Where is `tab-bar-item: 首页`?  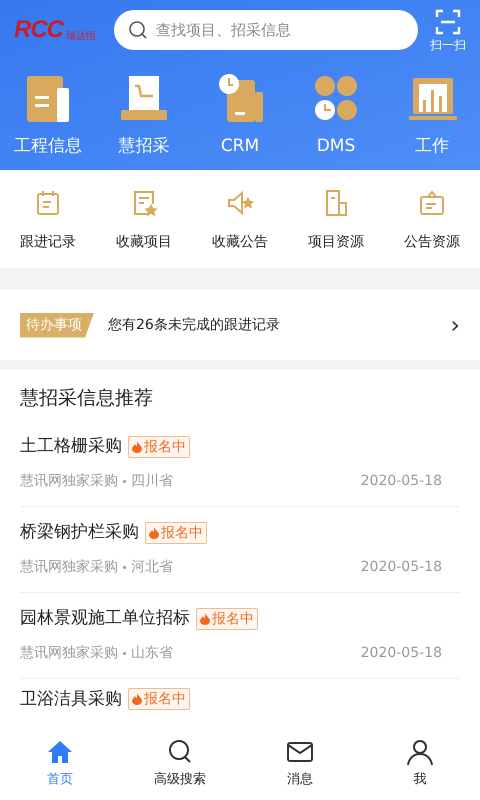
tab-bar-item: 首页 is located at coordinates (60, 764).